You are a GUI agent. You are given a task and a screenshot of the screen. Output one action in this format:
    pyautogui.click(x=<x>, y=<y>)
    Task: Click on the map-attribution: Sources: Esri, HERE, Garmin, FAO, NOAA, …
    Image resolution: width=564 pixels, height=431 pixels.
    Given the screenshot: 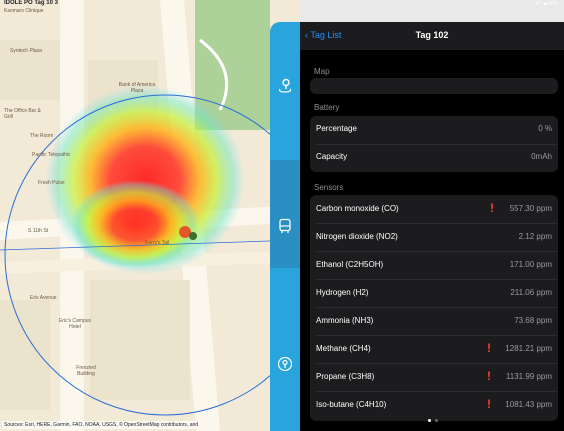 What is the action you would take?
    pyautogui.click(x=101, y=425)
    